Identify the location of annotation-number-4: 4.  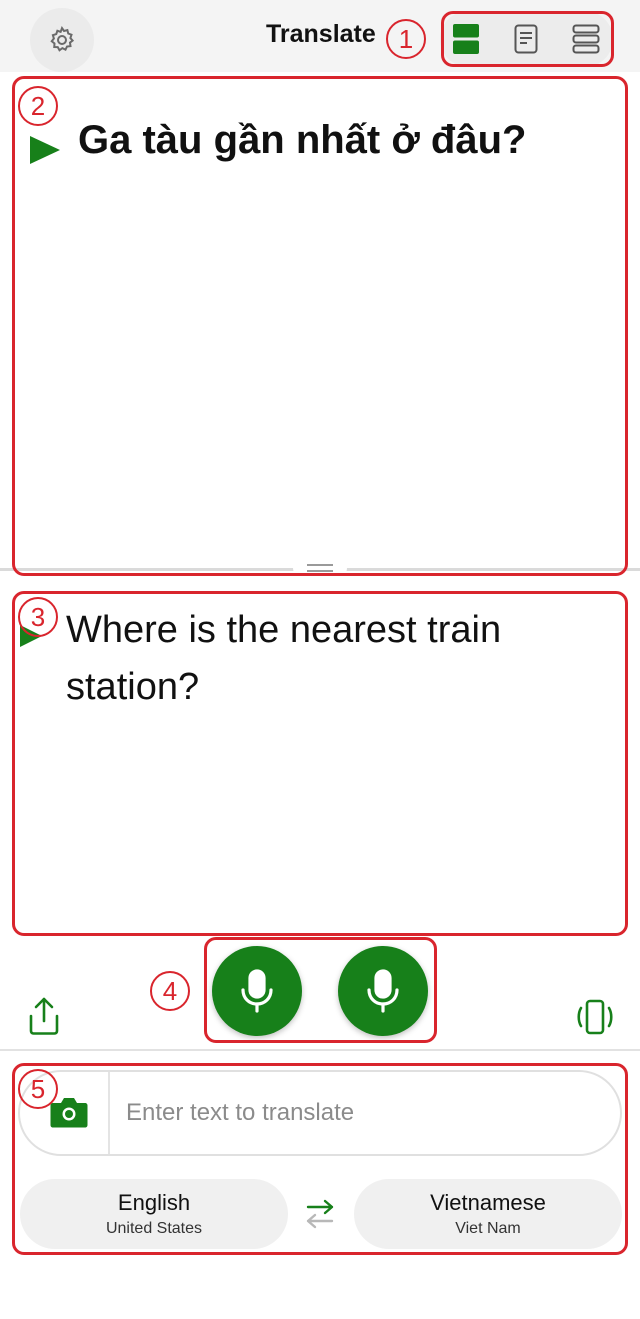
(170, 991).